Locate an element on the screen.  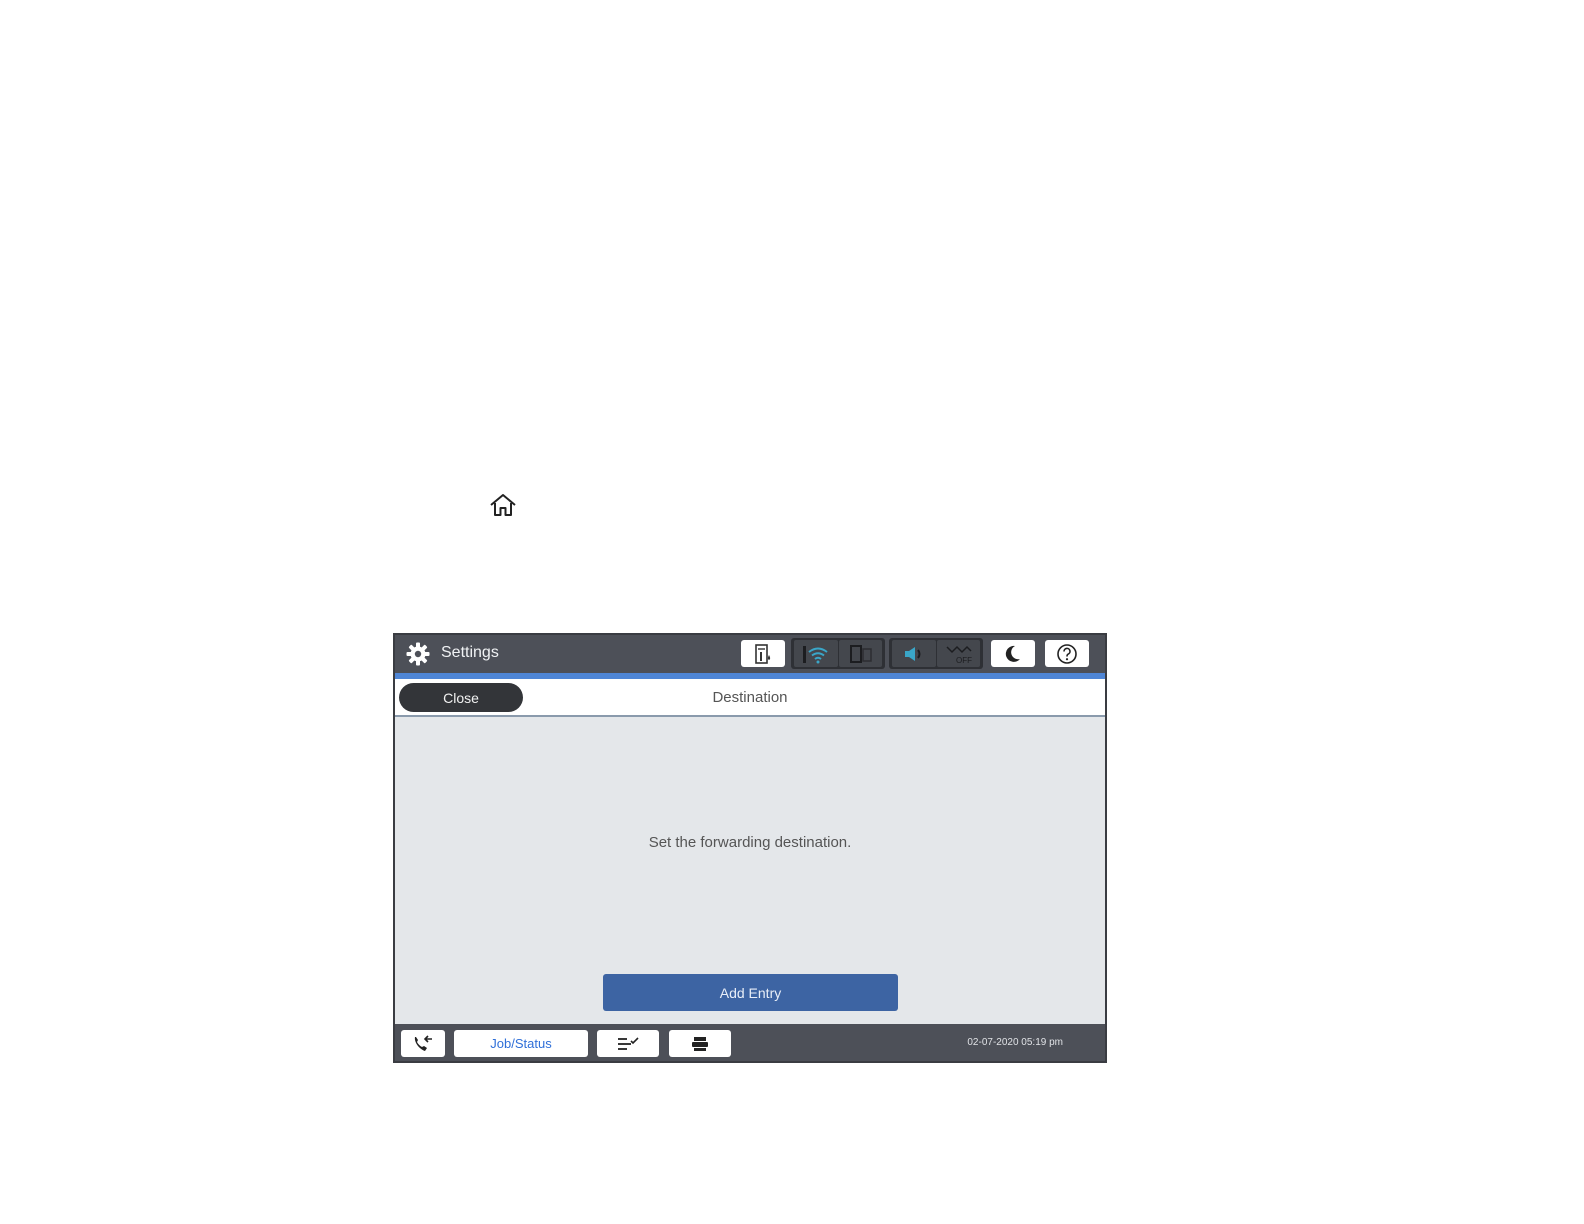
svg-text: OFF is located at coordinates (964, 660).